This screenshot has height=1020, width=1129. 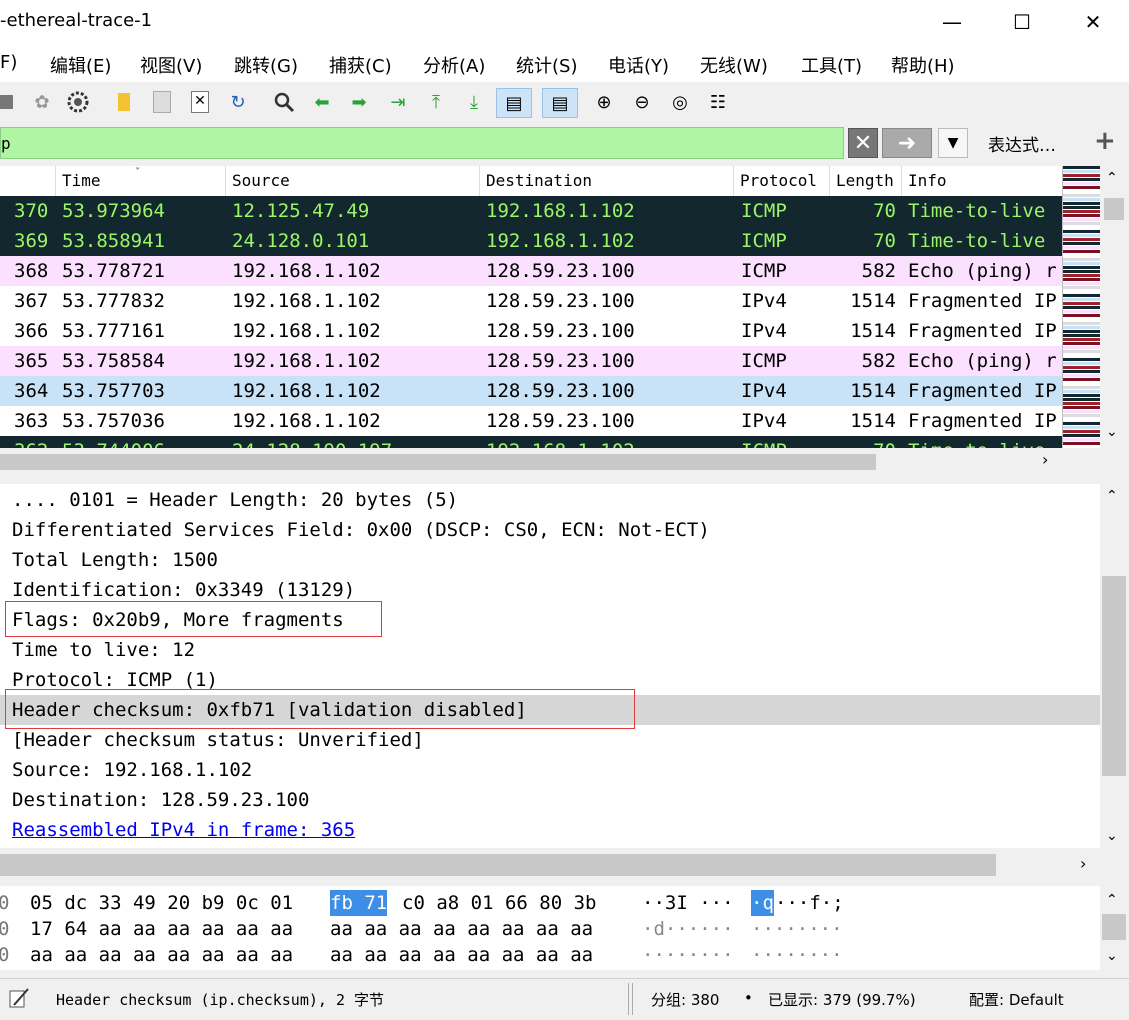 I want to click on save-file-icon, so click(x=162, y=102).